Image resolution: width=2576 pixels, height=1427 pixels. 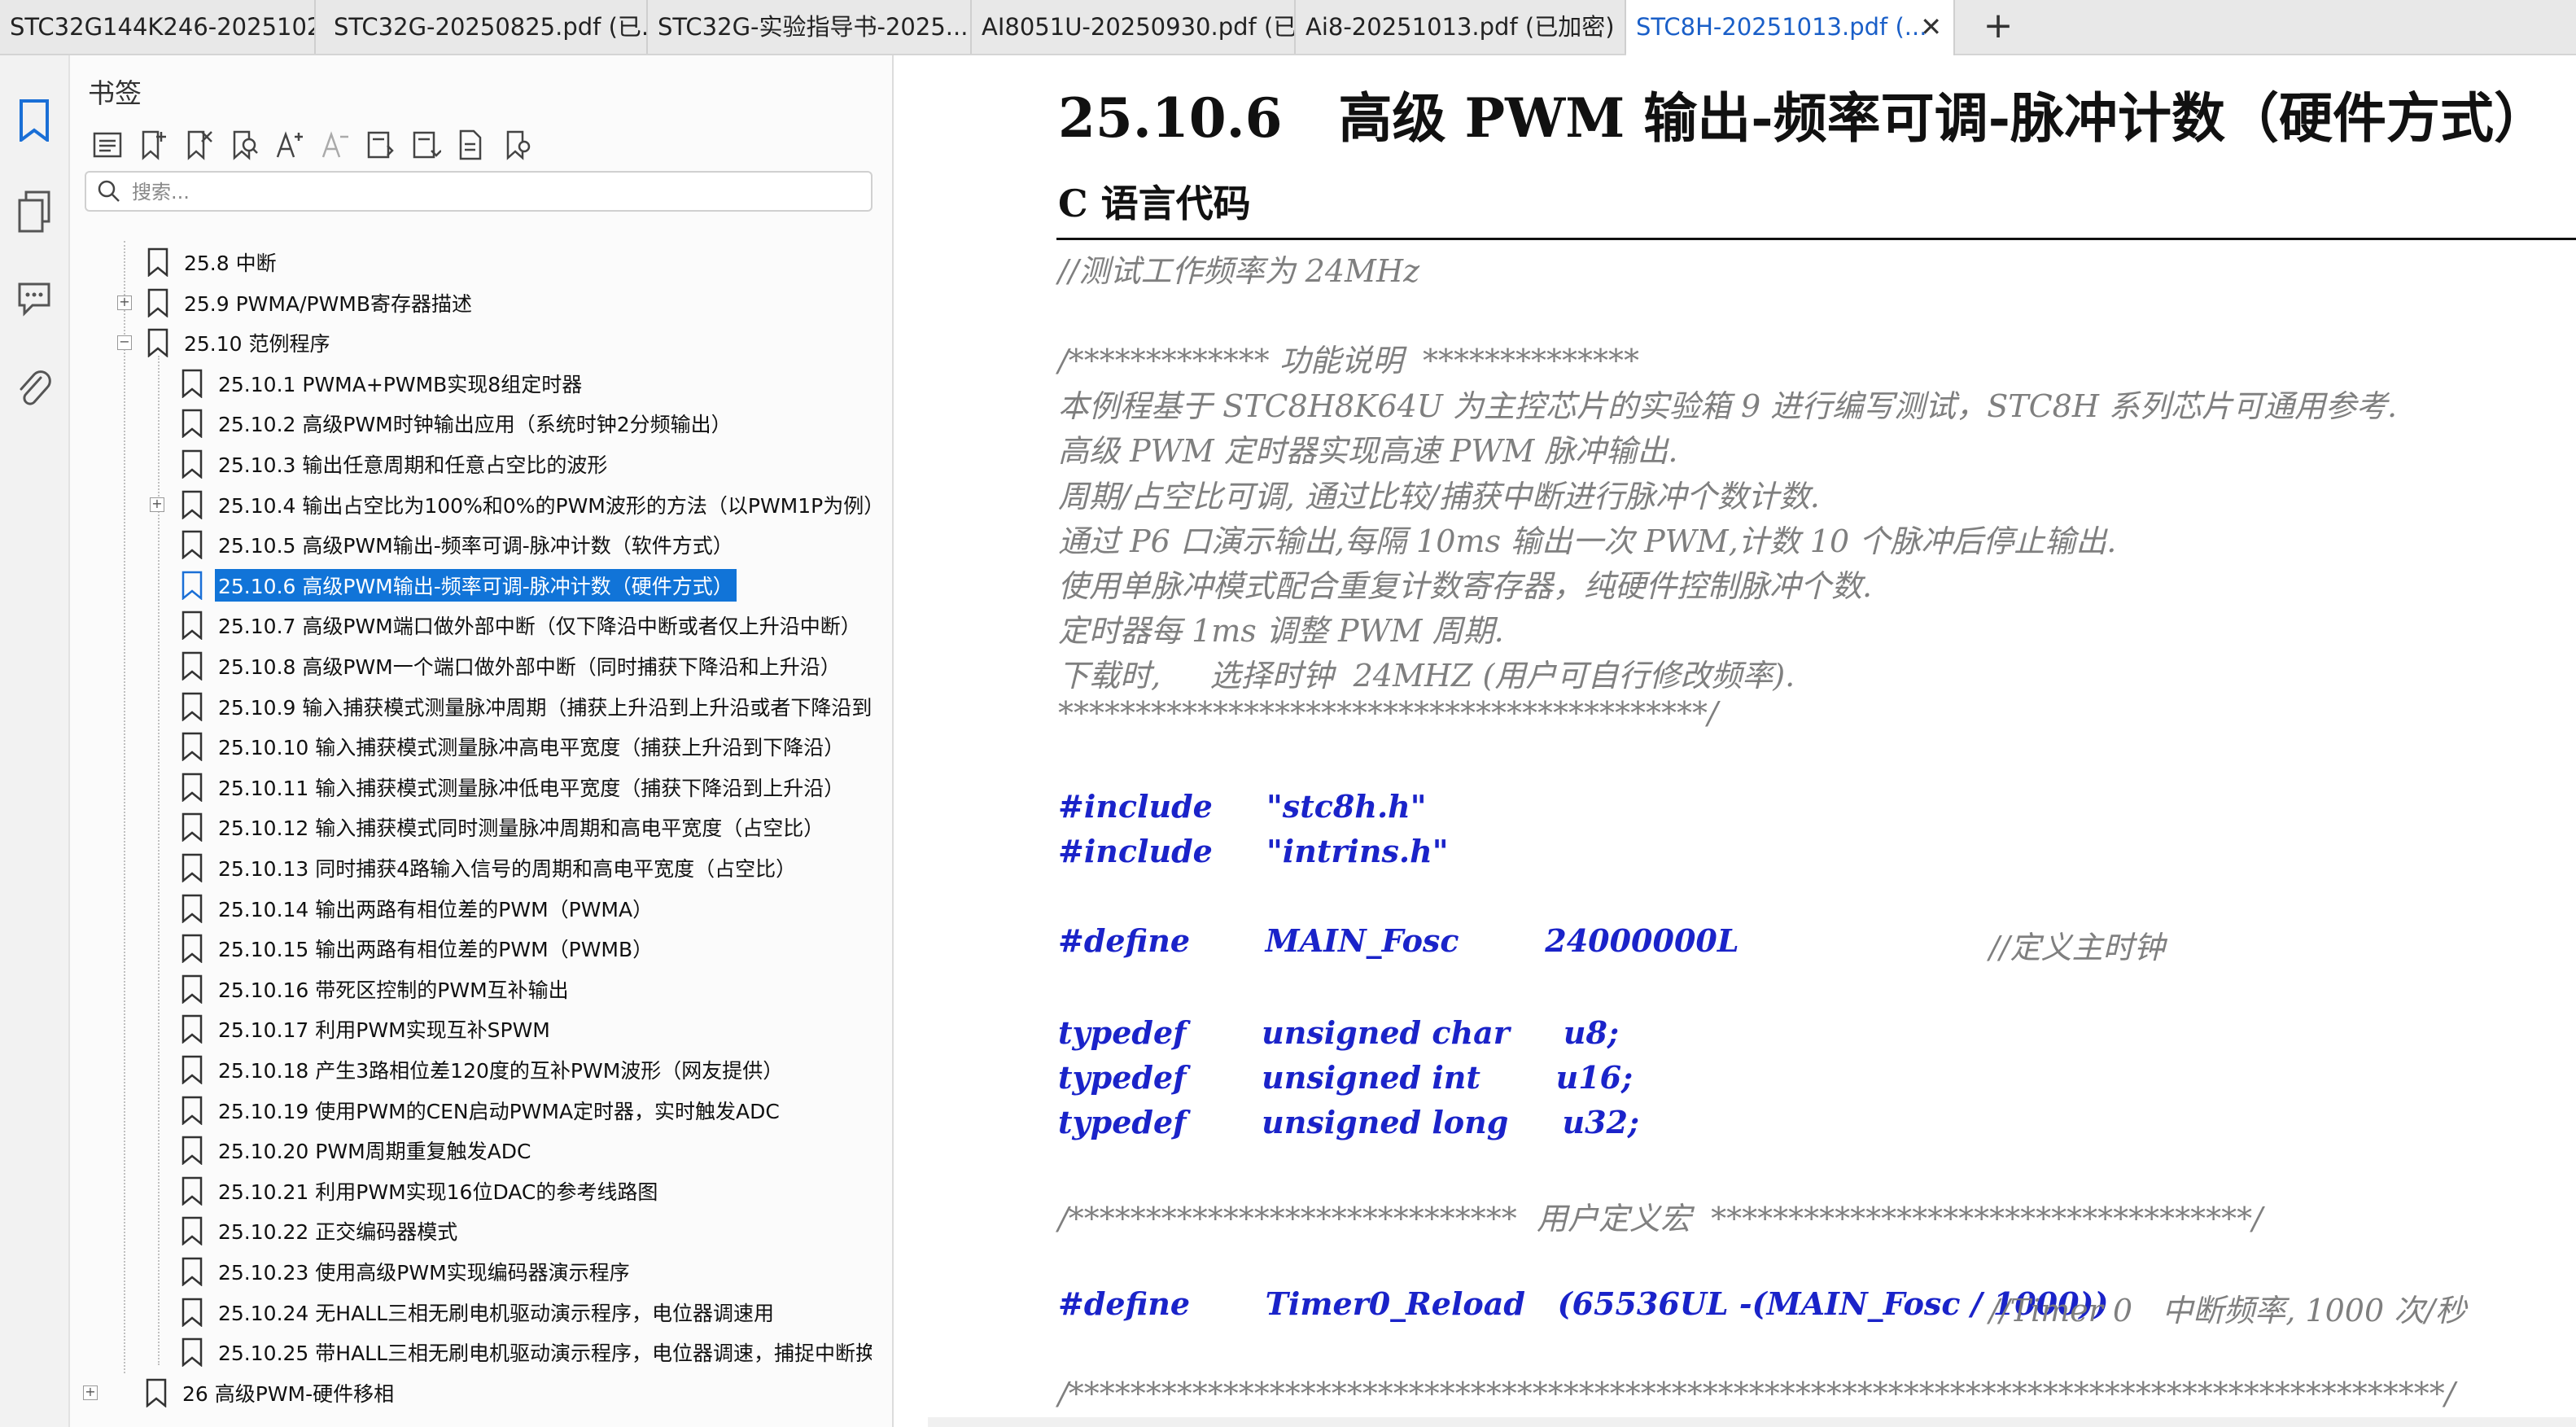 I want to click on bookmark-label: 25.10.3 输出任意周期和任意占空比的波形, so click(x=413, y=465).